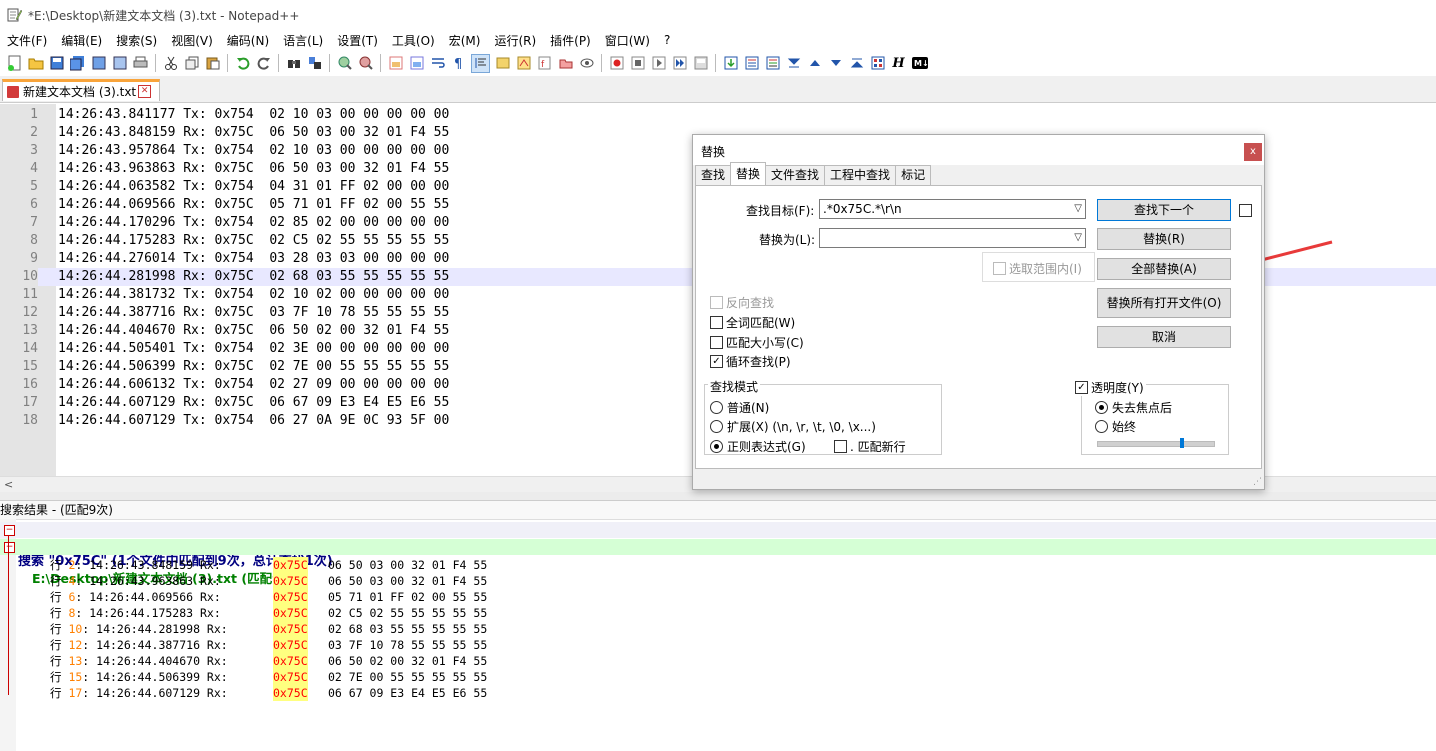 The image size is (1436, 751). I want to click on sync-horizontal-icon, so click(416, 63).